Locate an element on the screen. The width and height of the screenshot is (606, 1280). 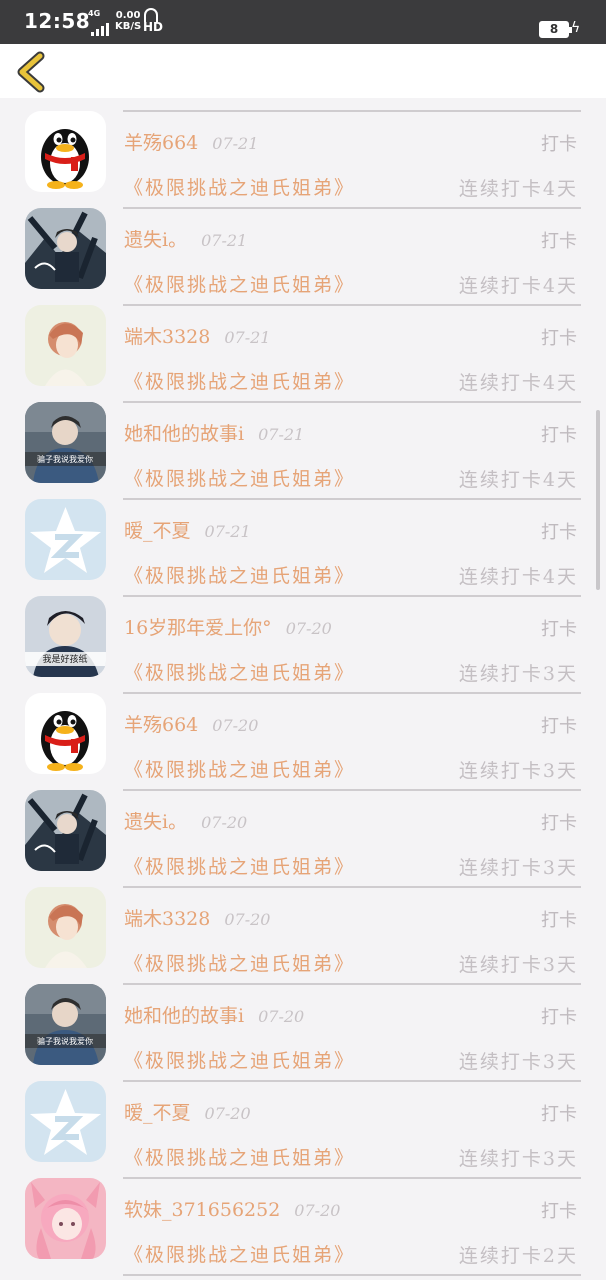
status-bar: 12:58 4G 0.00 KB/S HD 8 ϟ is located at coordinates (303, 22).